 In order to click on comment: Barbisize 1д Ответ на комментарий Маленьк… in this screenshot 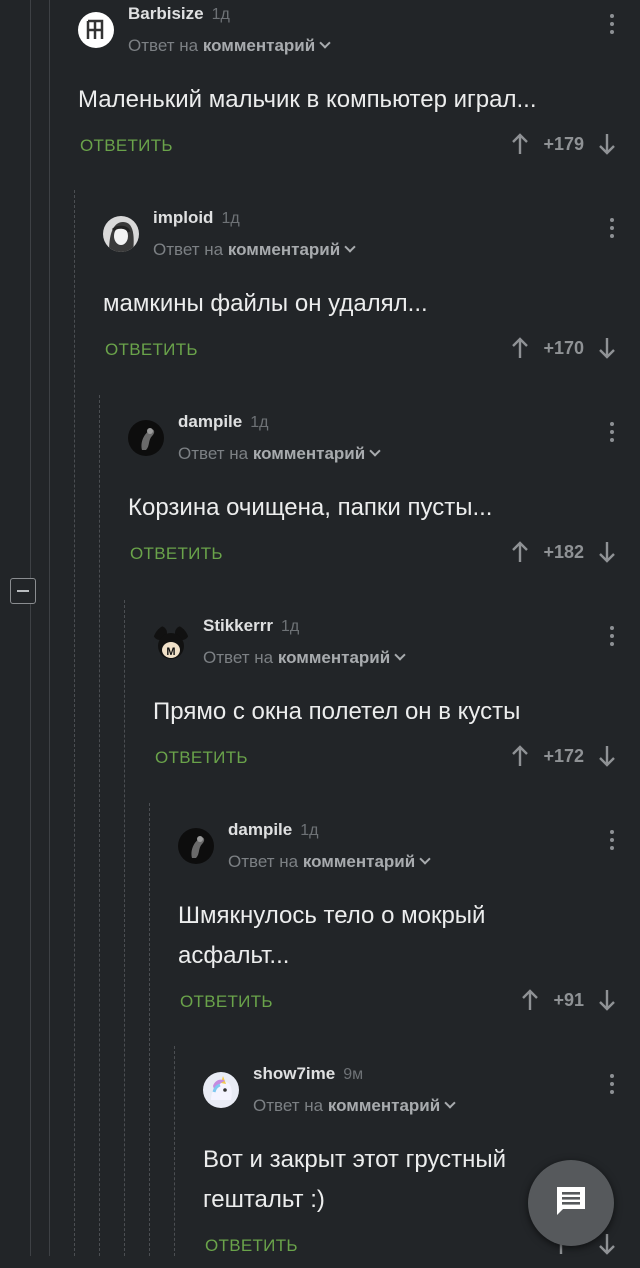, I will do `click(359, 84)`.